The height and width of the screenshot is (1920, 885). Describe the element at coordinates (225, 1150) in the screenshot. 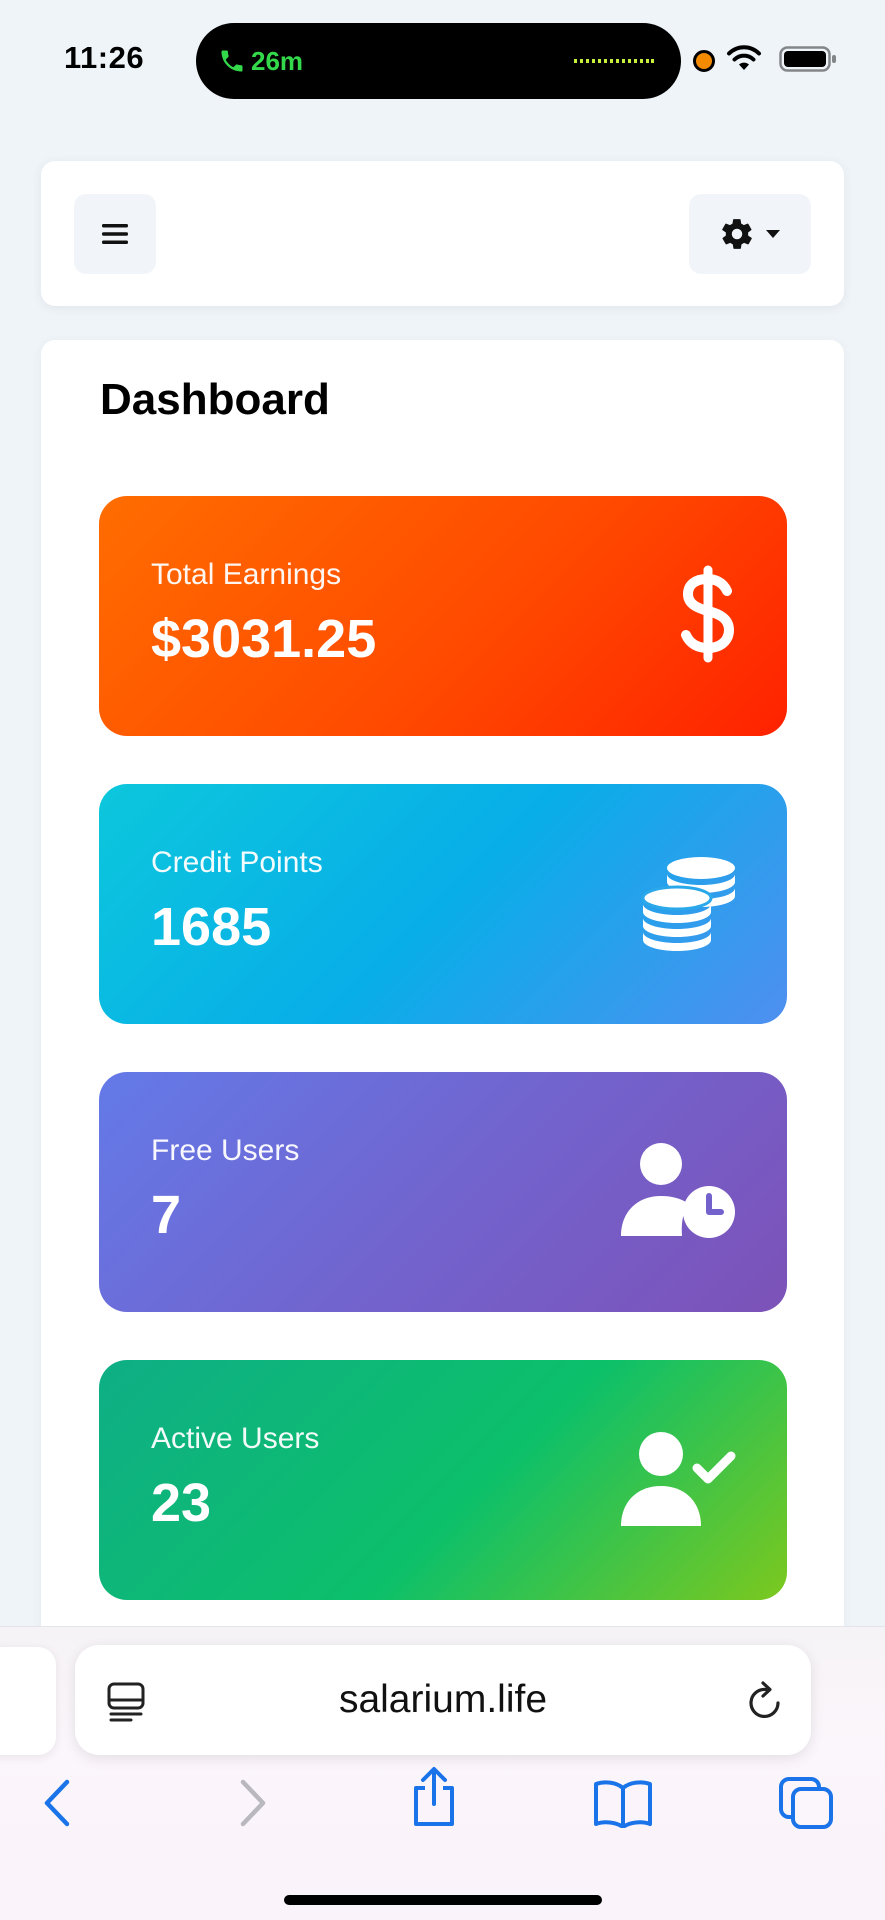

I see `stat-label: Free Users` at that location.